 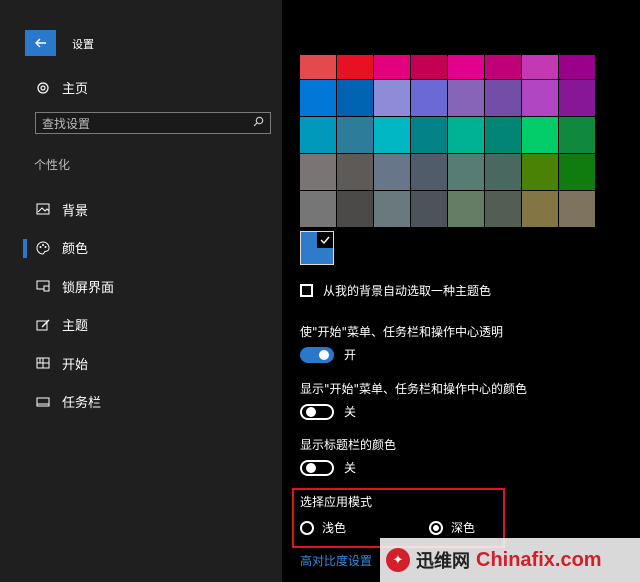 What do you see at coordinates (443, 561) in the screenshot?
I see `watermark-cn: 迅维网` at bounding box center [443, 561].